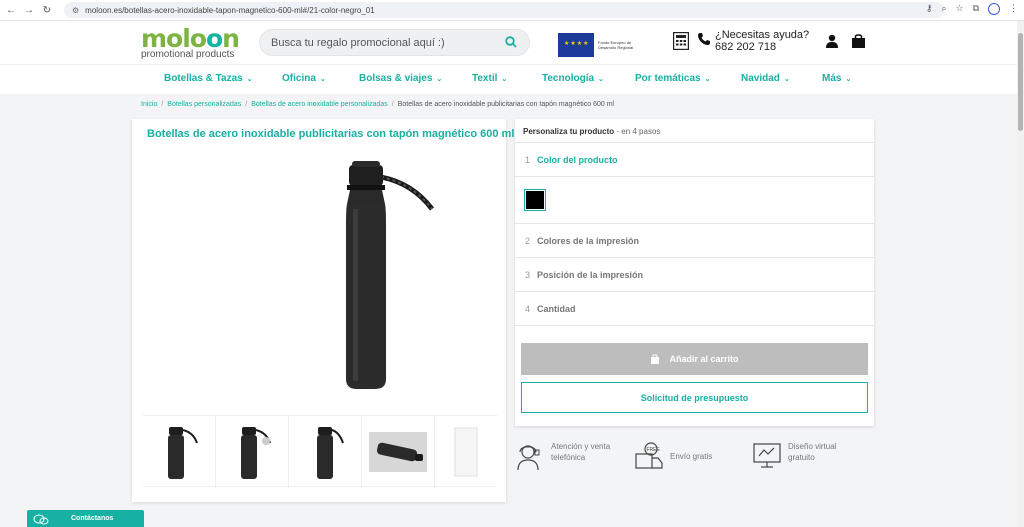 The width and height of the screenshot is (1024, 527). Describe the element at coordinates (746, 47) in the screenshot. I see `help-phone: 682 202 718` at that location.